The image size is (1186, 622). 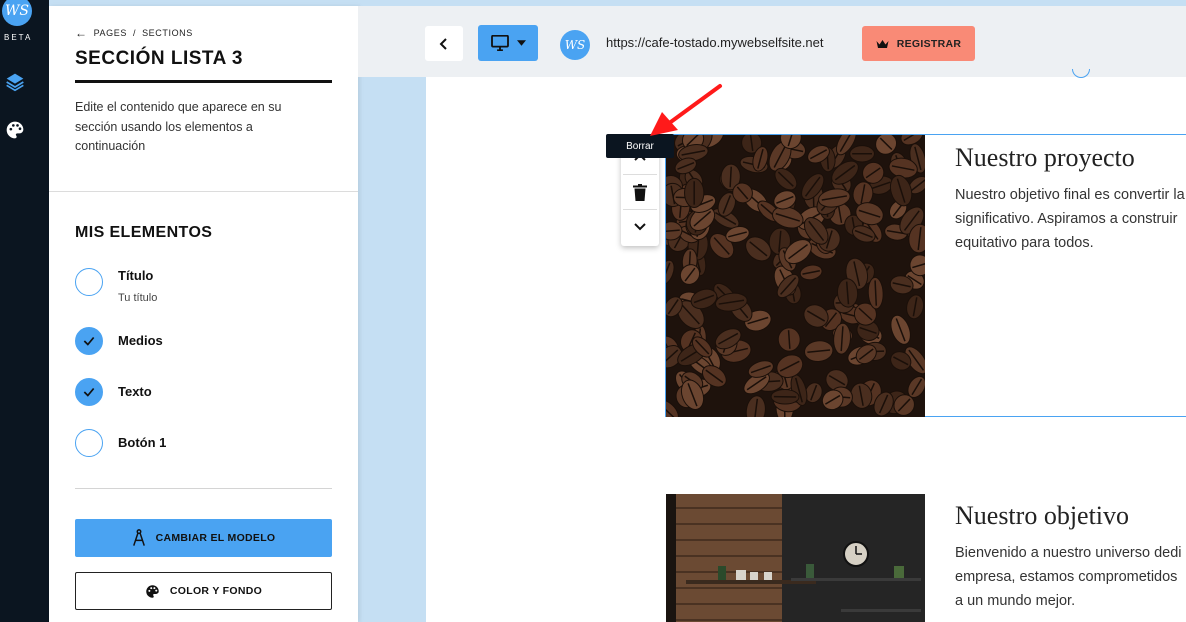 I want to click on site-url: https://cafe-tostado.mywebselfsite.net, so click(x=715, y=42).